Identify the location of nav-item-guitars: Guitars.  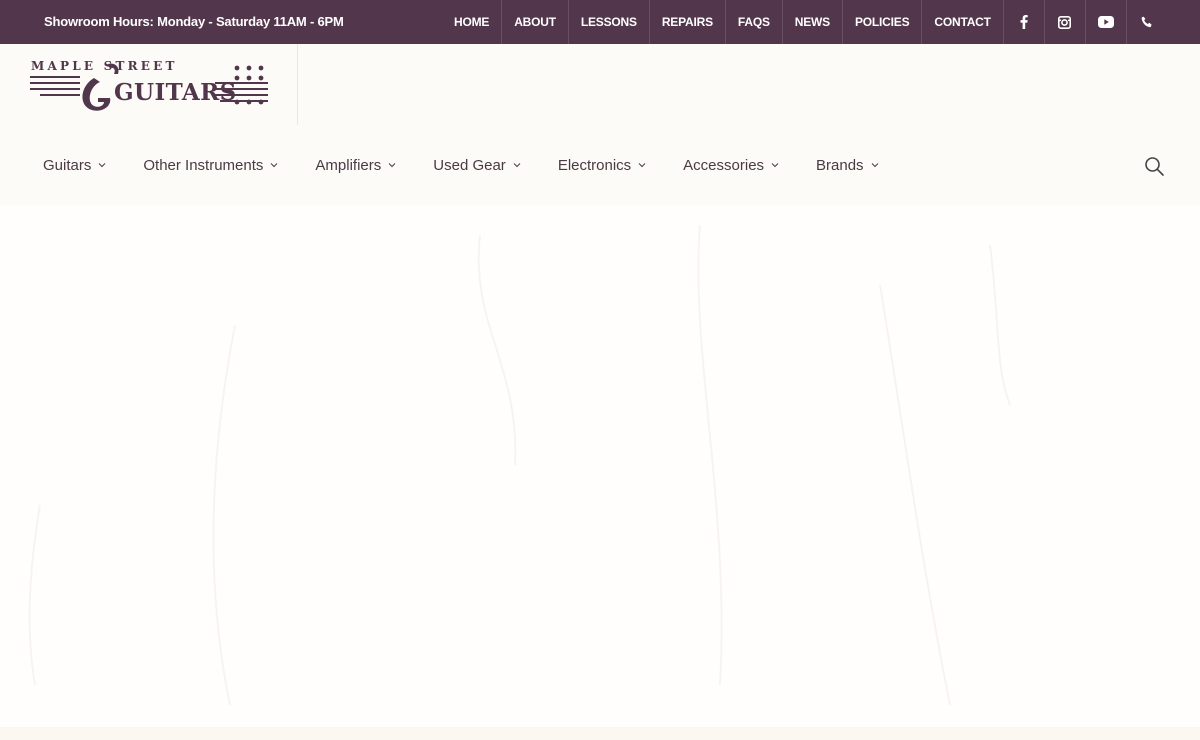
(74, 165).